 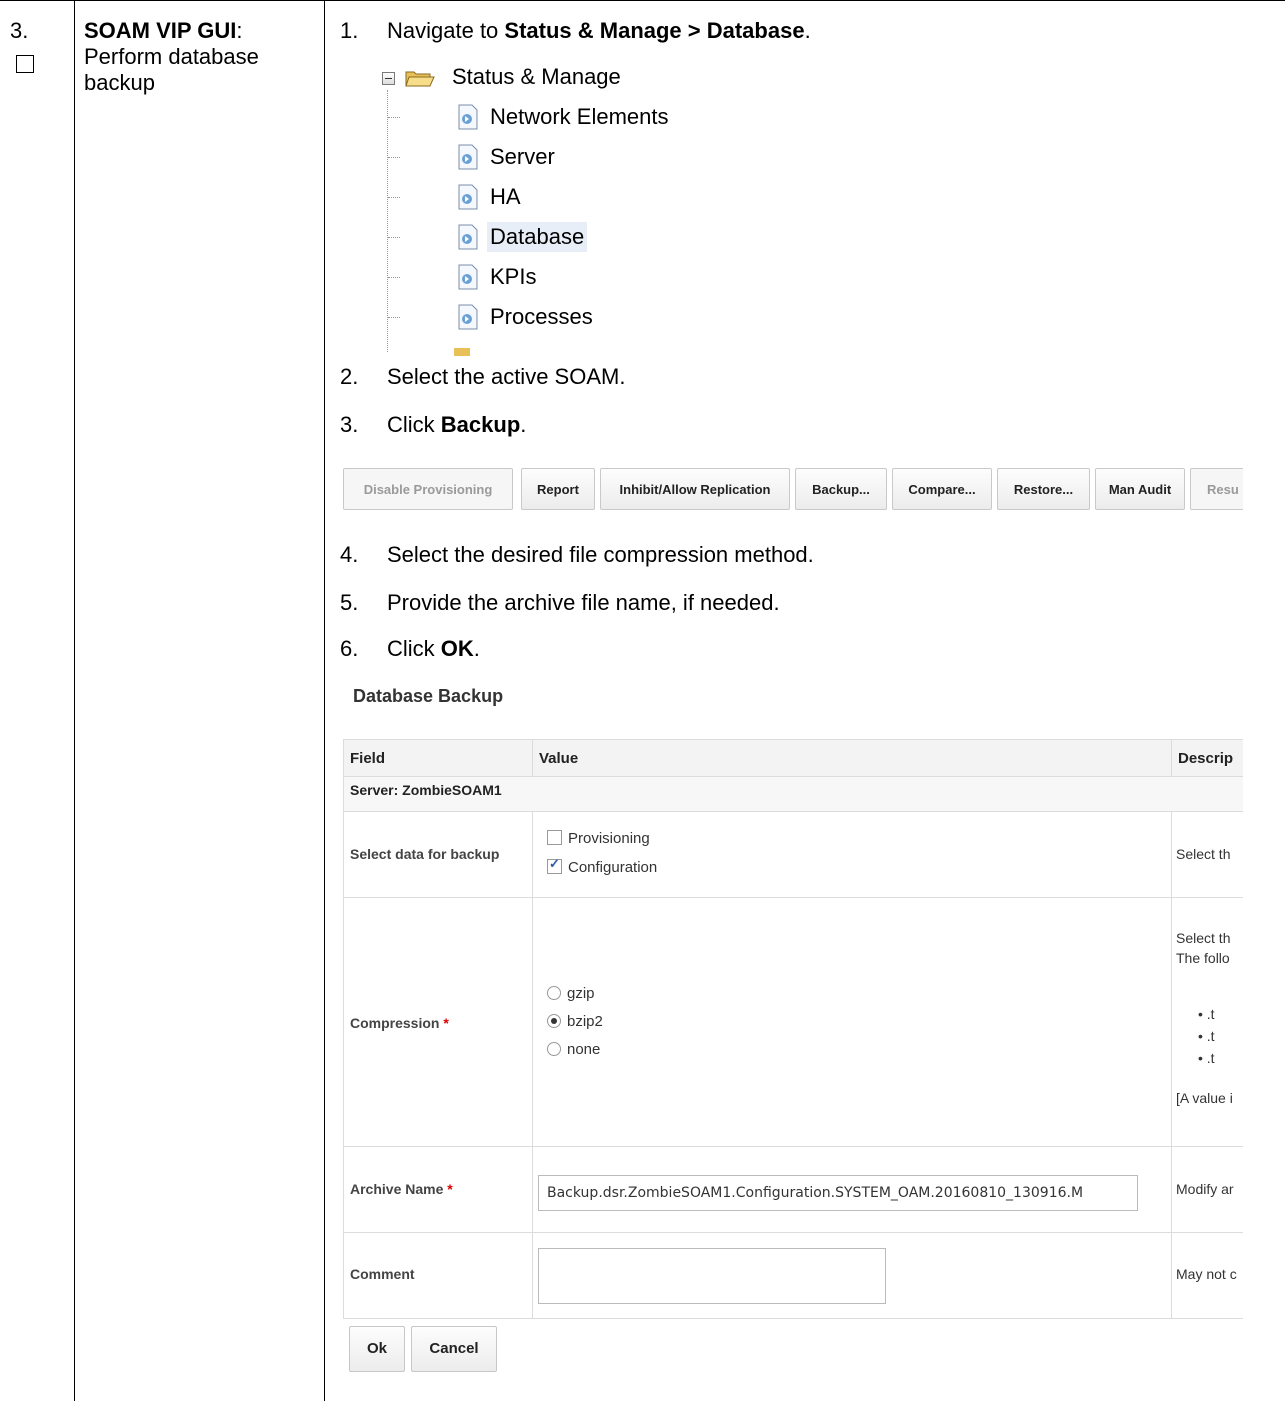 What do you see at coordinates (425, 854) in the screenshot?
I see `select-data-label: Select data for backup` at bounding box center [425, 854].